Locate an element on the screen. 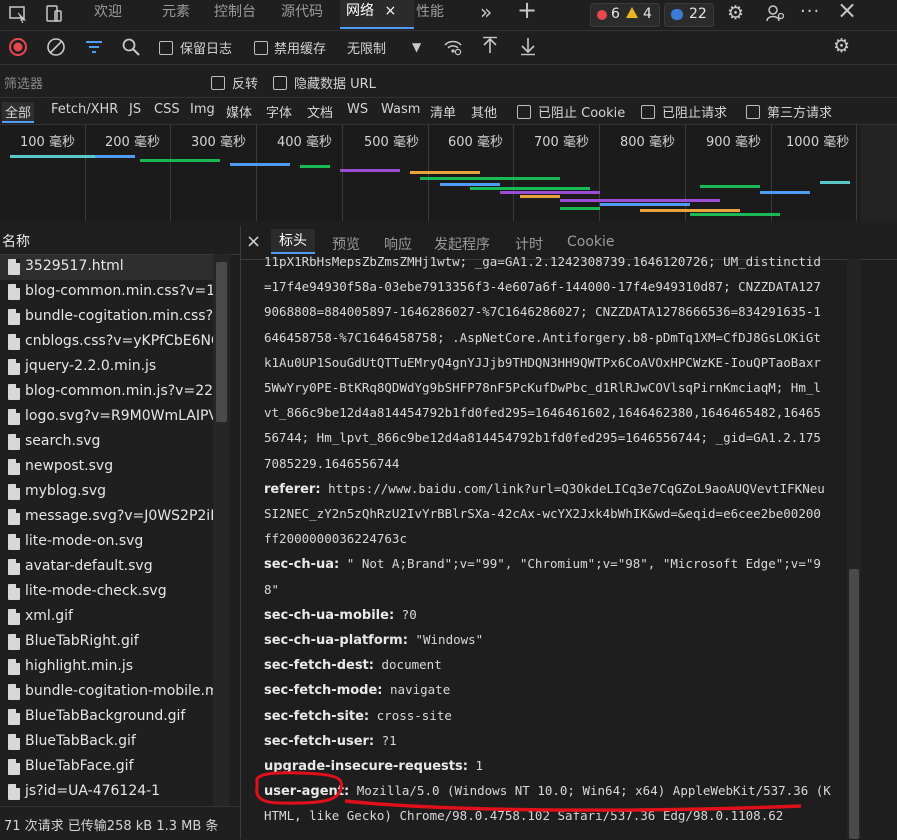 This screenshot has width=897, height=840. request-row: jquery-2.2.0.min.js is located at coordinates (106, 367).